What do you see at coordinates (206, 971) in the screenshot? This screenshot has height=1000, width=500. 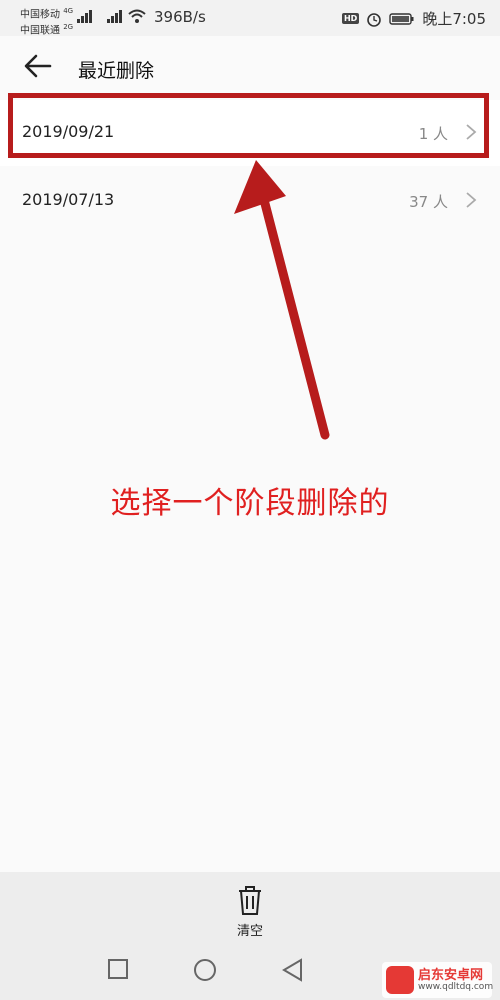 I see `home-icon` at bounding box center [206, 971].